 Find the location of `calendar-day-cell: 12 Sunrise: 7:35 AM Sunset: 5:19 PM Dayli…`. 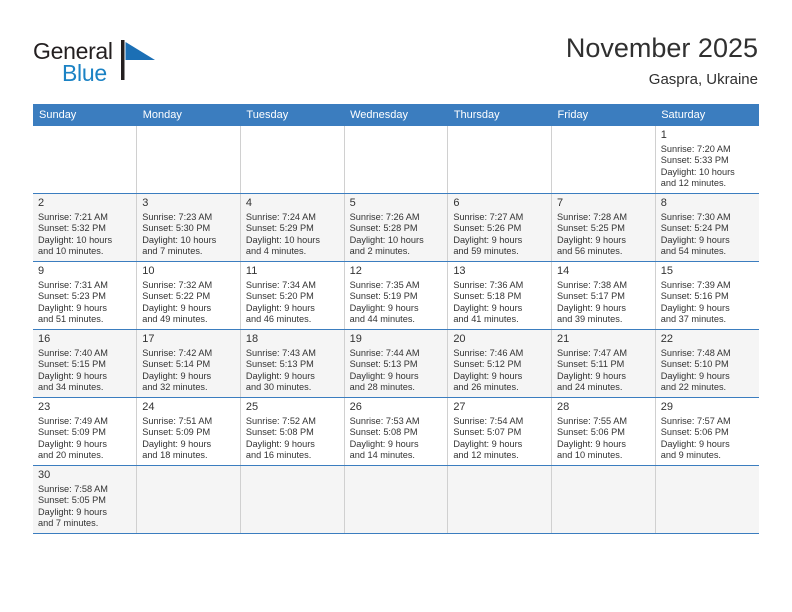

calendar-day-cell: 12 Sunrise: 7:35 AM Sunset: 5:19 PM Dayli… is located at coordinates (396, 295).